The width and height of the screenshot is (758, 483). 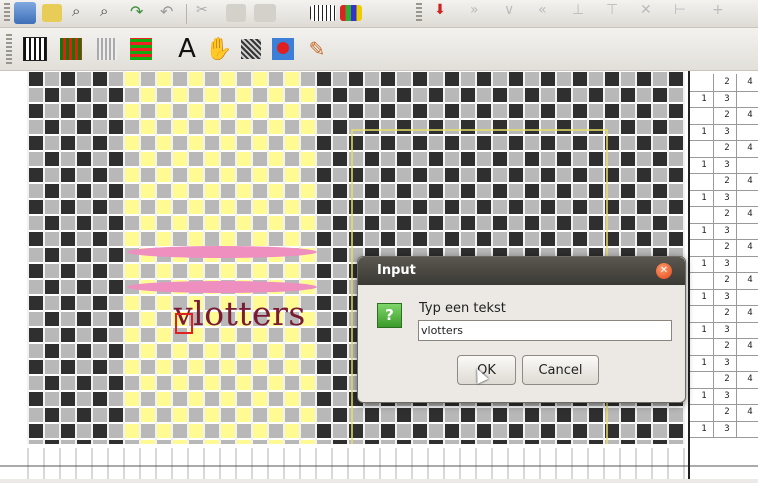 What do you see at coordinates (379, 49) in the screenshot?
I see `tools-toolbar: A ✋ ✎` at bounding box center [379, 49].